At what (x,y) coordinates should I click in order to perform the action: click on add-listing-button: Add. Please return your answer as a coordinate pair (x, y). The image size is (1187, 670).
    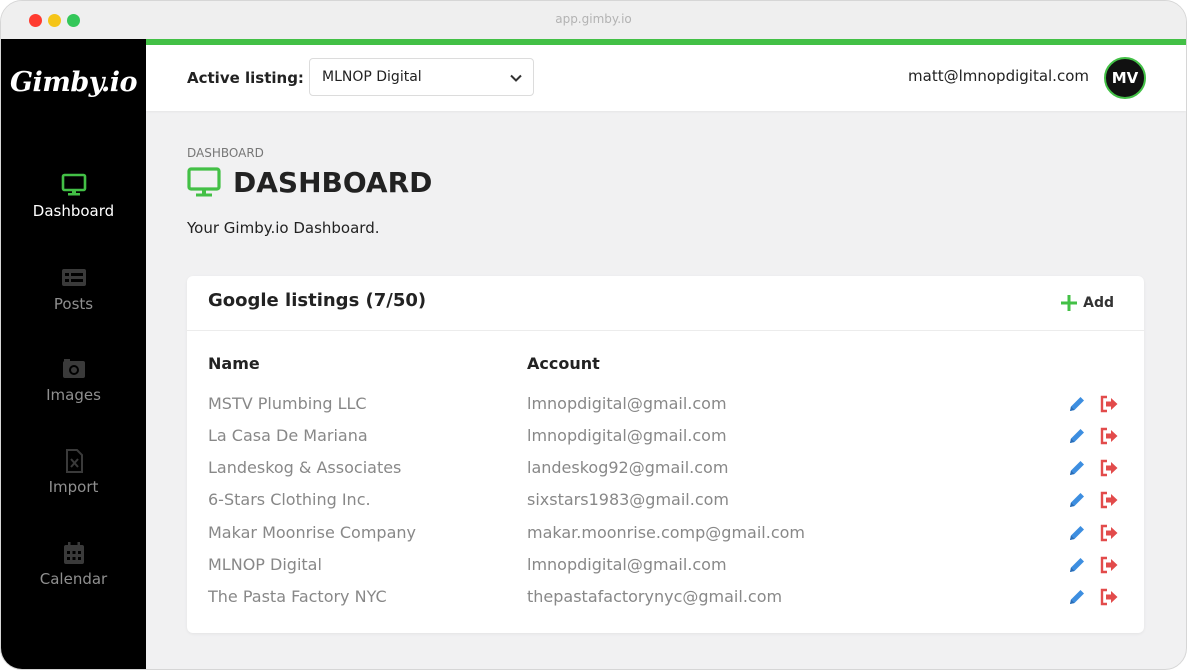
    Looking at the image, I should click on (1087, 303).